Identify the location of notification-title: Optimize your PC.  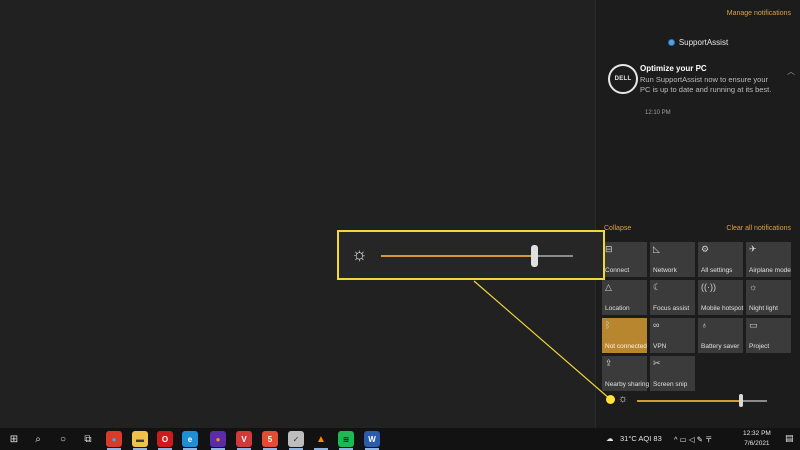
(673, 68).